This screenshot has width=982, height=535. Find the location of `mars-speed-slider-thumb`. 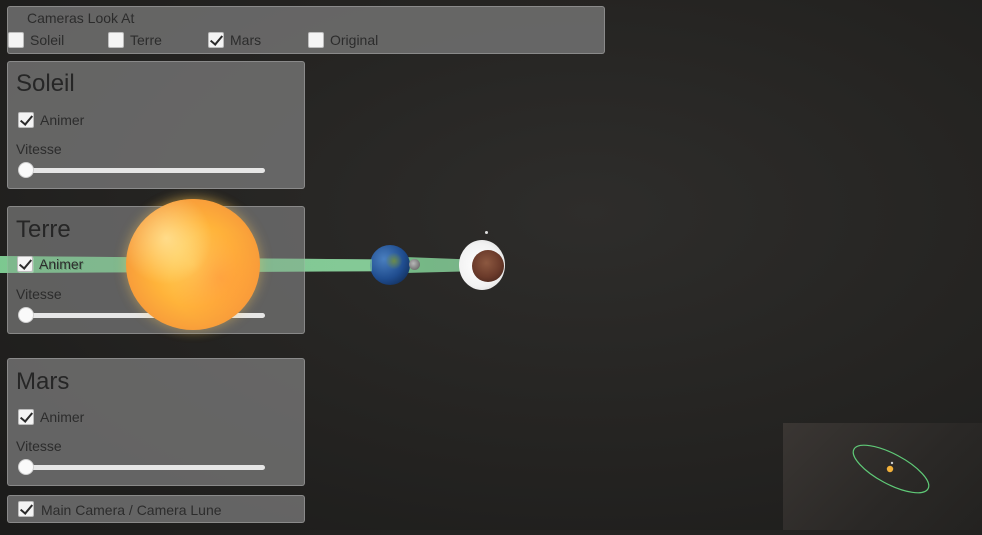

mars-speed-slider-thumb is located at coordinates (26, 467).